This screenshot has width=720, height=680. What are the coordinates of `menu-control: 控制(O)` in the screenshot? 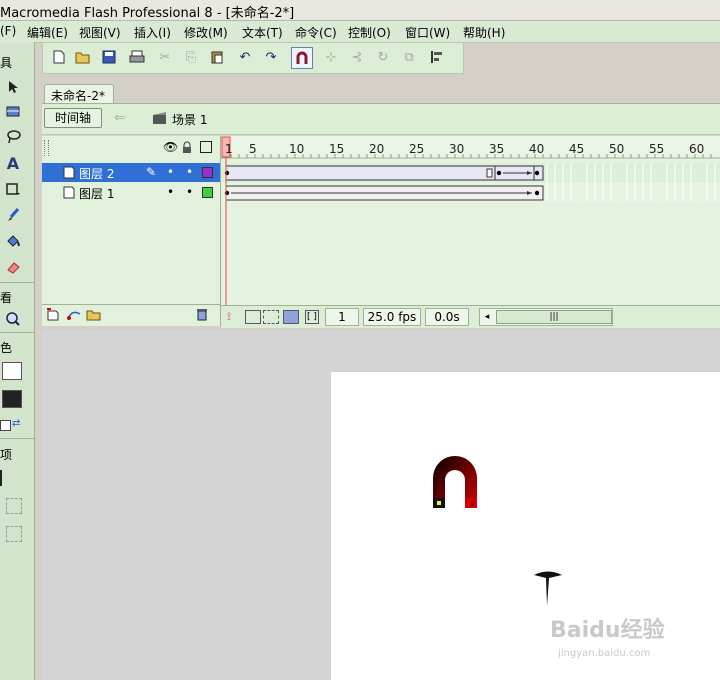 It's located at (369, 32).